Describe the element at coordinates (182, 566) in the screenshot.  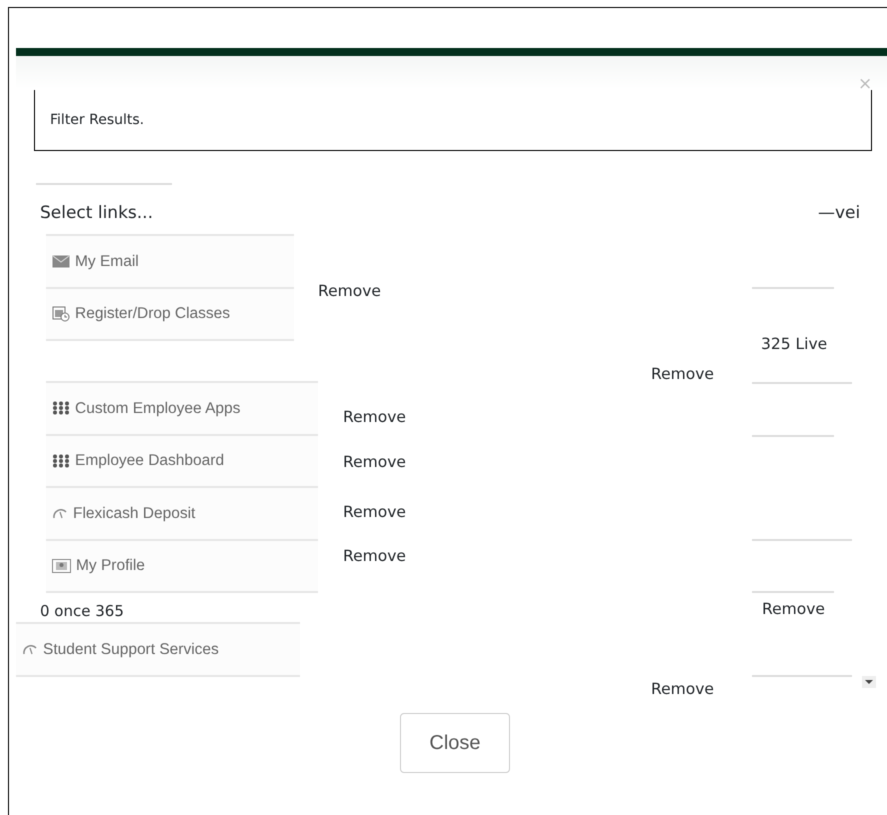
I see `link-item: My Profile` at that location.